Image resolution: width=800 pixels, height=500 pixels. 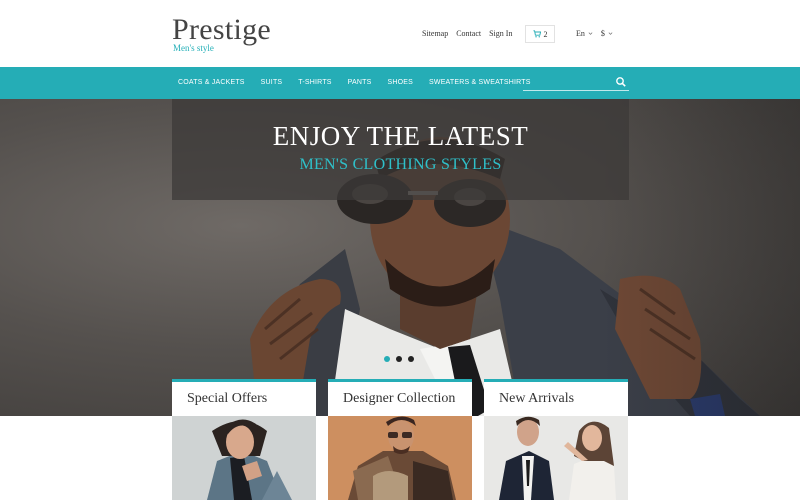 I want to click on currency-select: $, so click(x=607, y=33).